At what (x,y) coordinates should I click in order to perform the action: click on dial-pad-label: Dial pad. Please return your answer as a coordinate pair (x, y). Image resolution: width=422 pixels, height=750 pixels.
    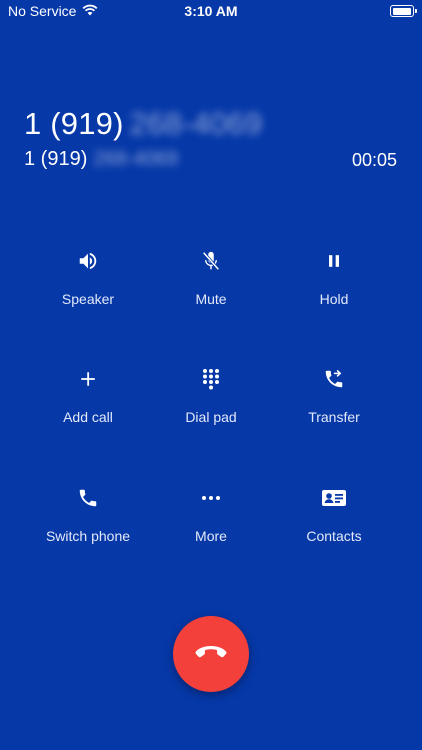
    Looking at the image, I should click on (211, 417).